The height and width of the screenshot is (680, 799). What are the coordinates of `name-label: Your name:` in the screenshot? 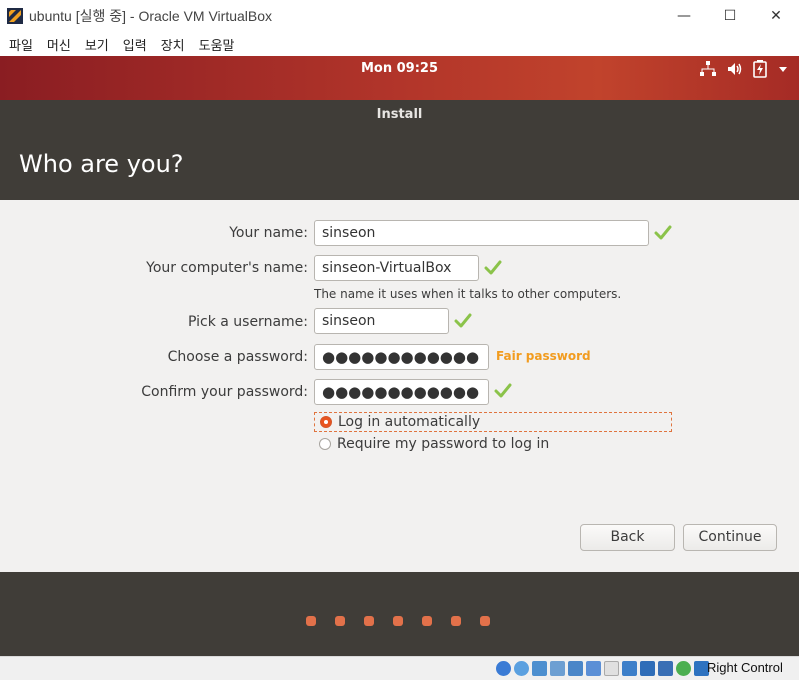 It's located at (268, 233).